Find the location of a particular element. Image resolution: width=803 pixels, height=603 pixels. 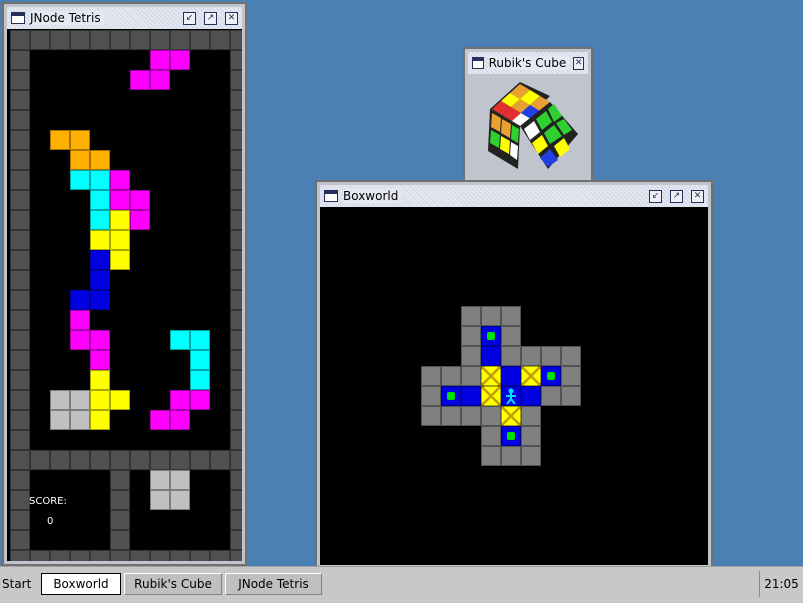

window-title: Rubik's Cube is located at coordinates (529, 63).